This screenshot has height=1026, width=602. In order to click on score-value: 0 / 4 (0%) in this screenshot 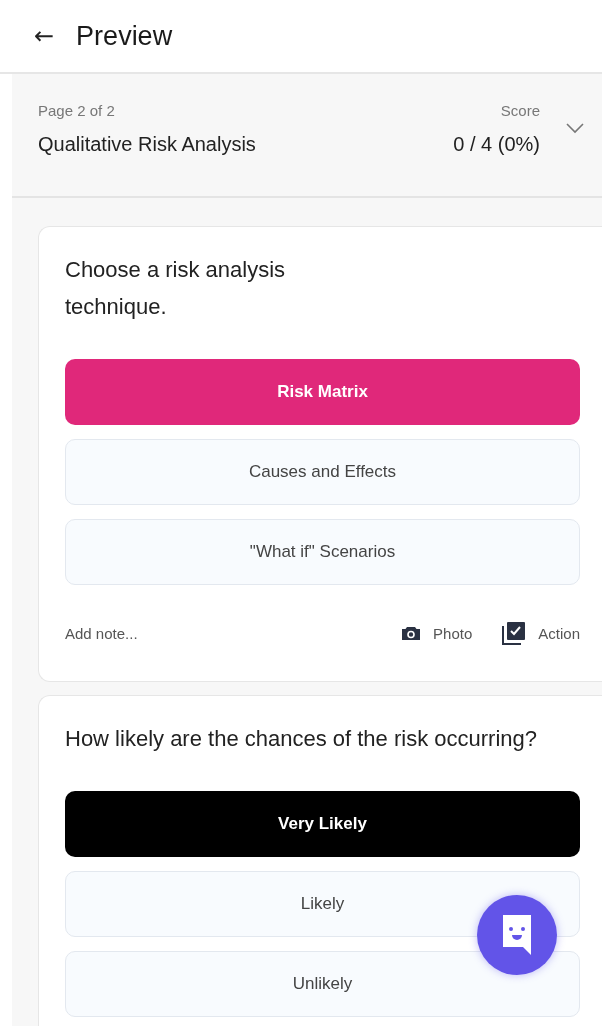, I will do `click(496, 144)`.